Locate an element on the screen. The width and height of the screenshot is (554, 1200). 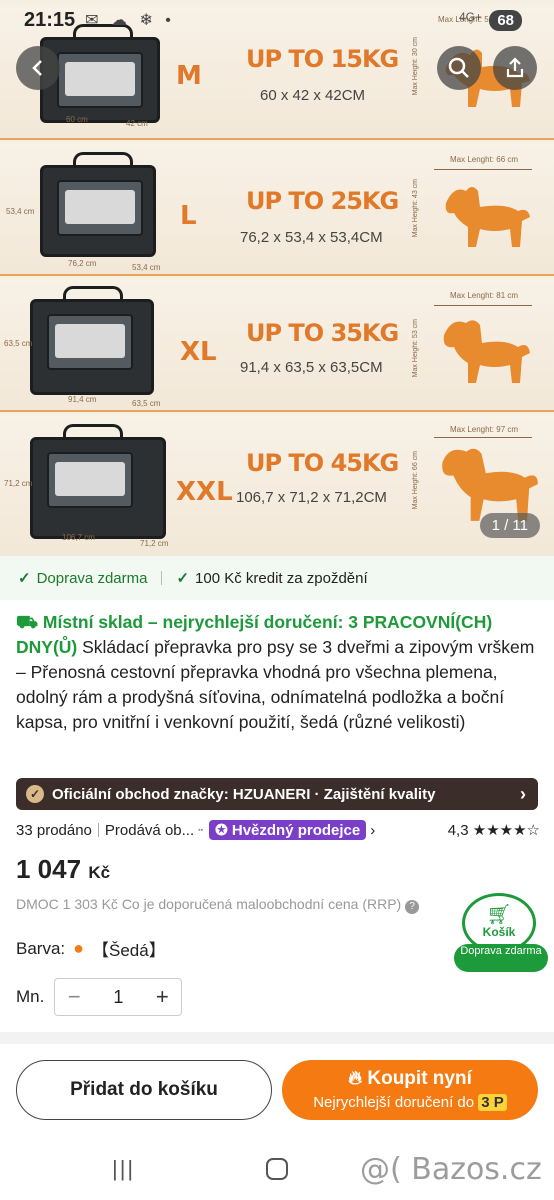
star-seller-label: Hvězdný prodejce is located at coordinates (296, 830).